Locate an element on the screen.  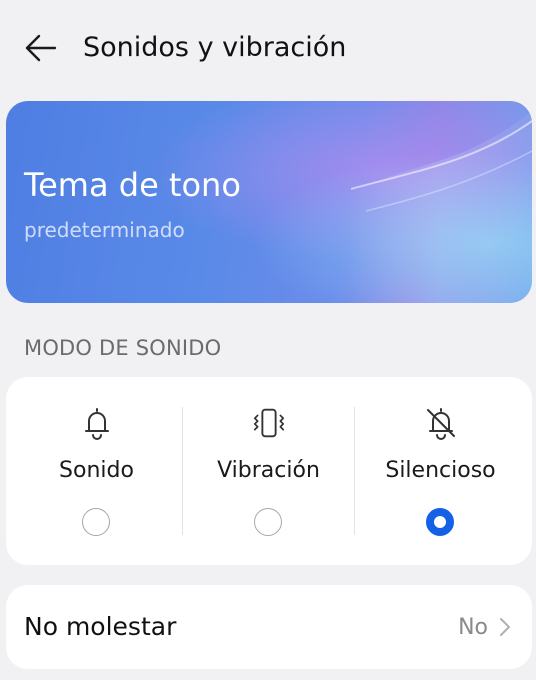
back-button is located at coordinates (40, 48).